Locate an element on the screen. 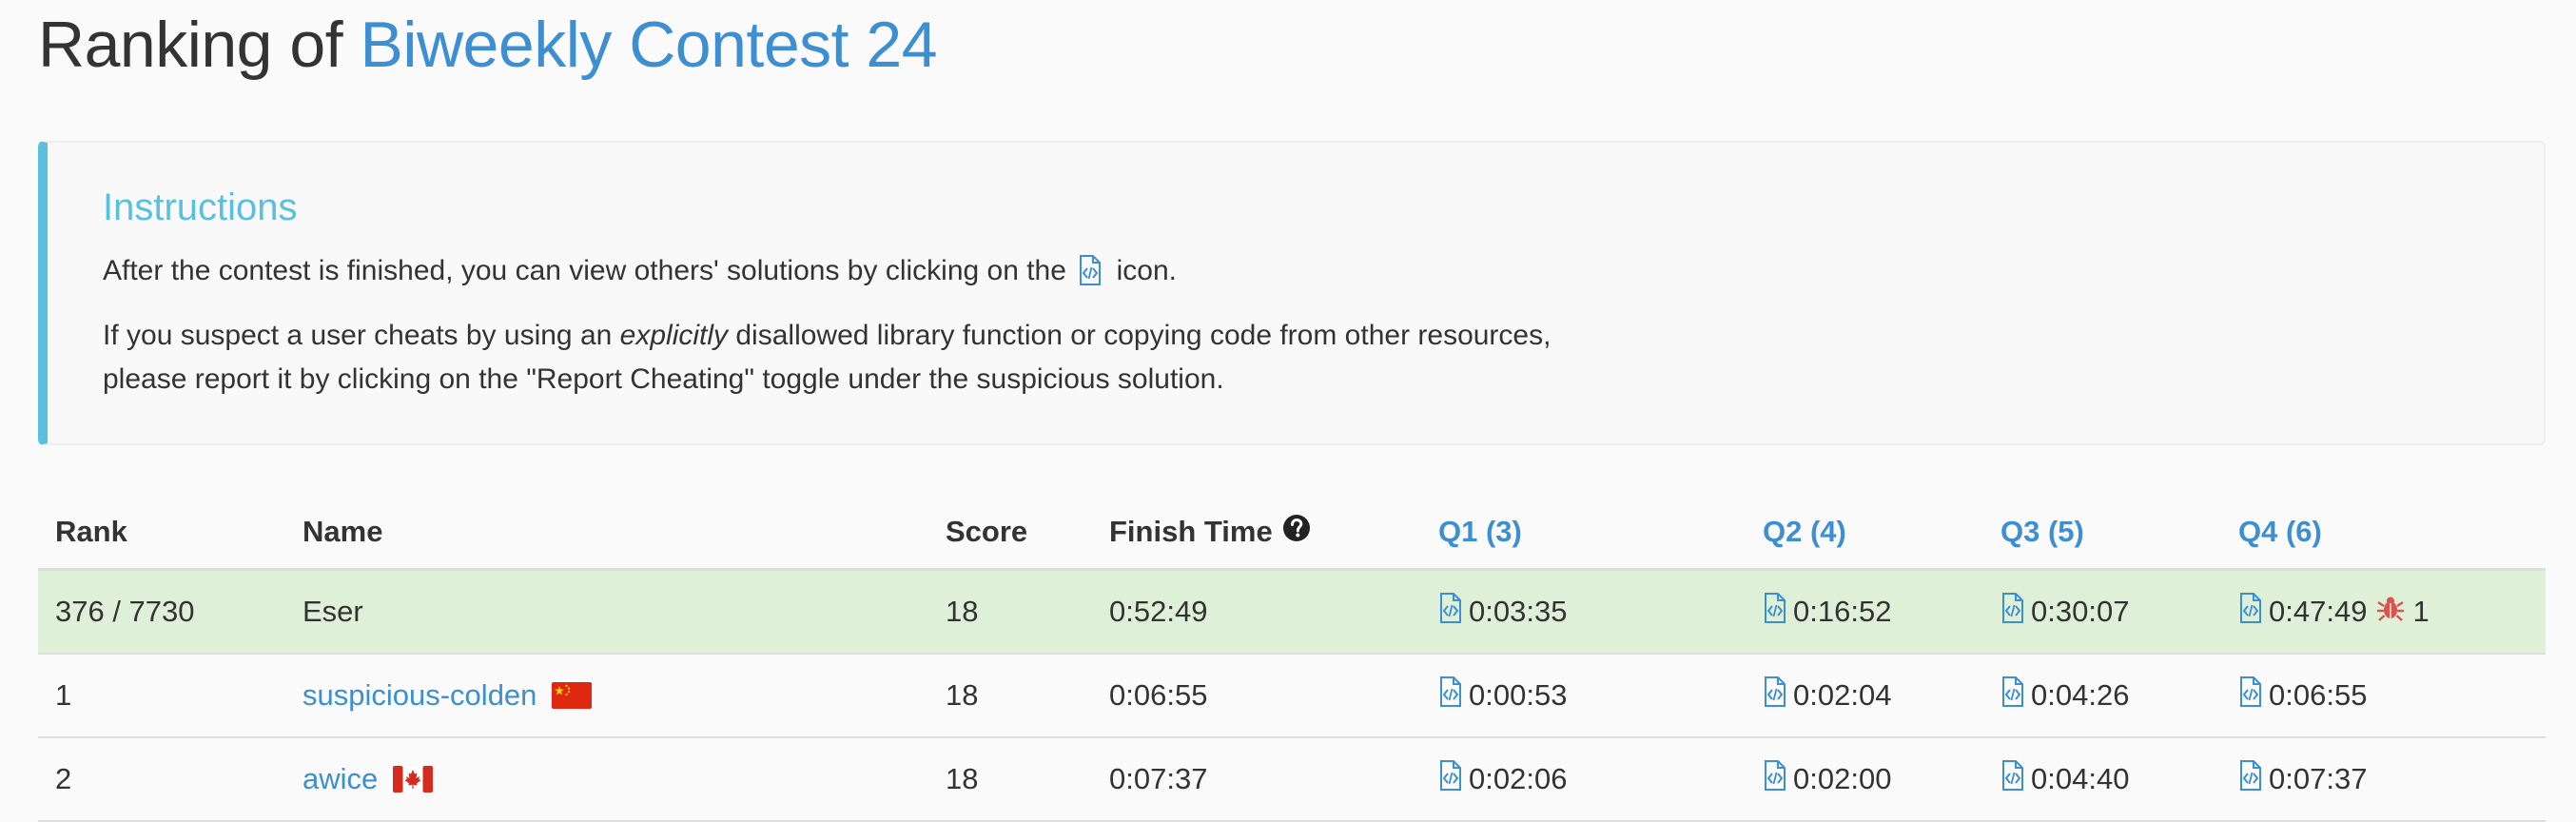 The image size is (2576, 822). q2-cell: 0:16:52 is located at coordinates (1827, 612).